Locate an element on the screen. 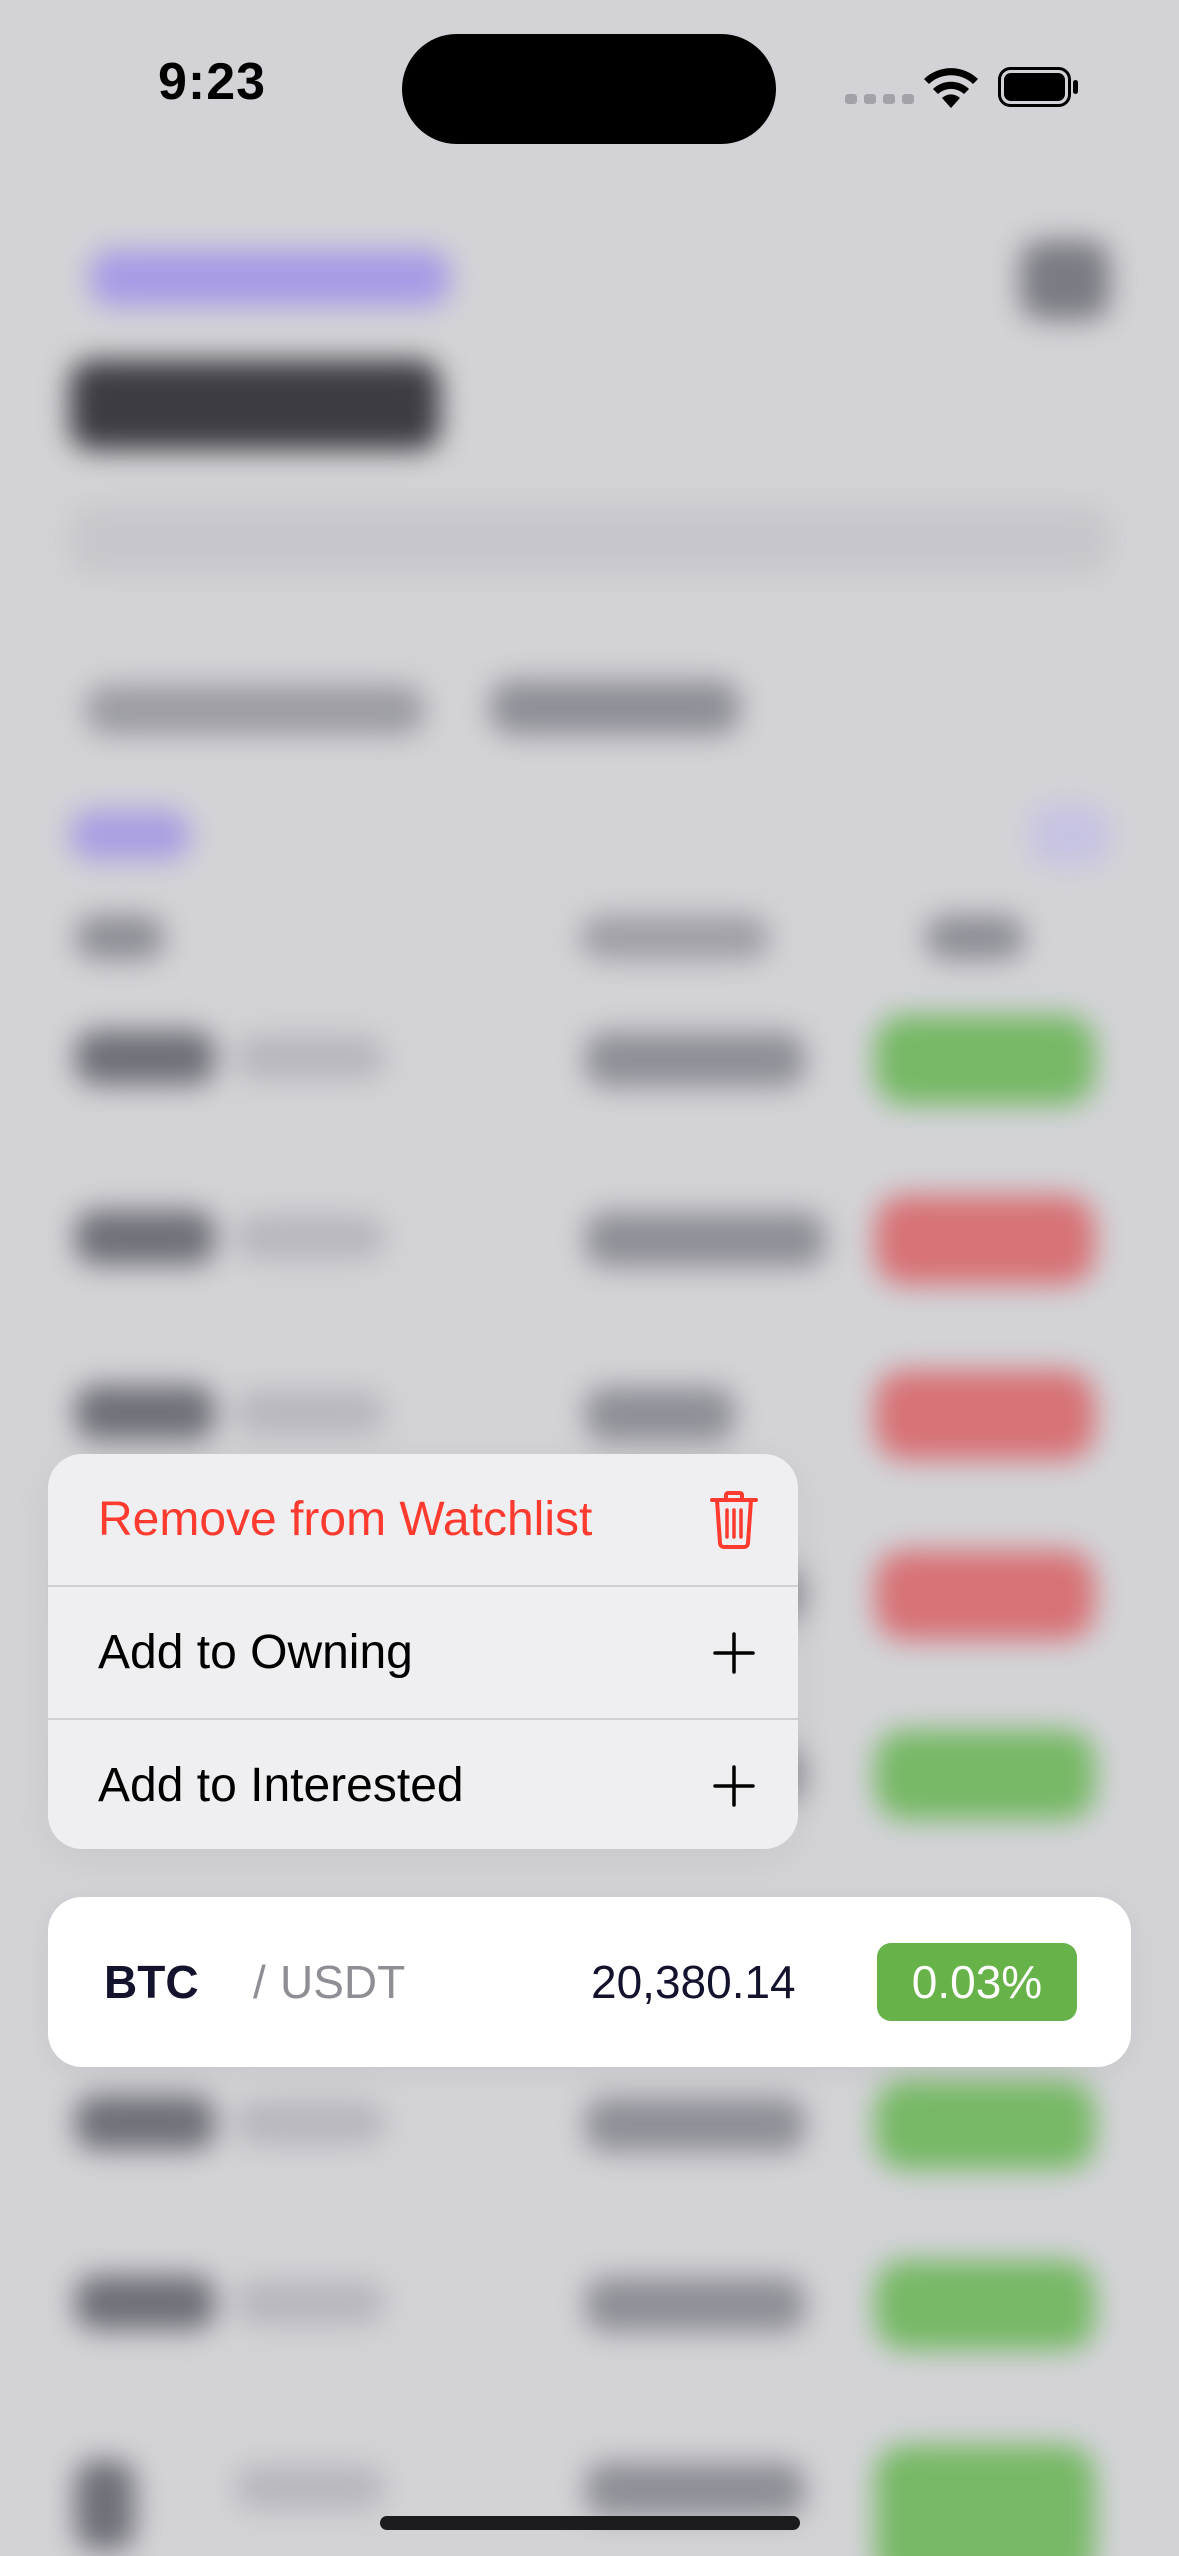 The width and height of the screenshot is (1179, 2556). blurred-settings-icon is located at coordinates (1065, 280).